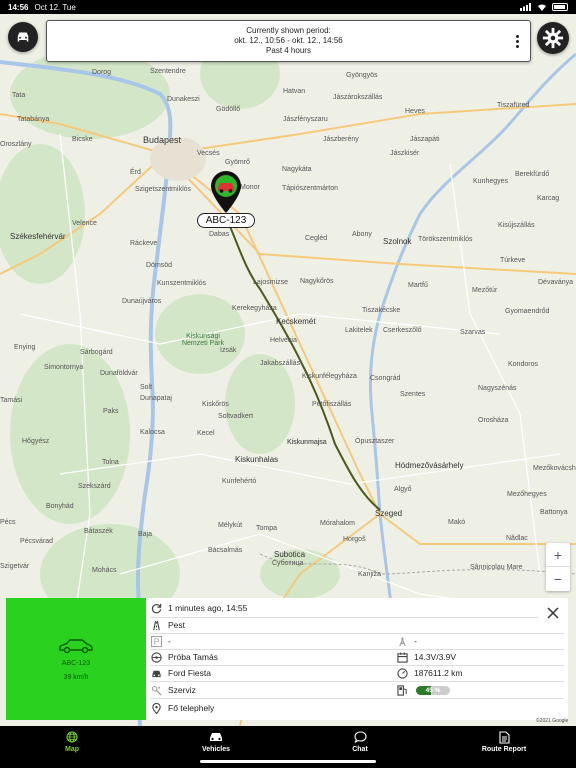  Describe the element at coordinates (206, 433) in the screenshot. I see `map-place-label: Kecel` at that location.